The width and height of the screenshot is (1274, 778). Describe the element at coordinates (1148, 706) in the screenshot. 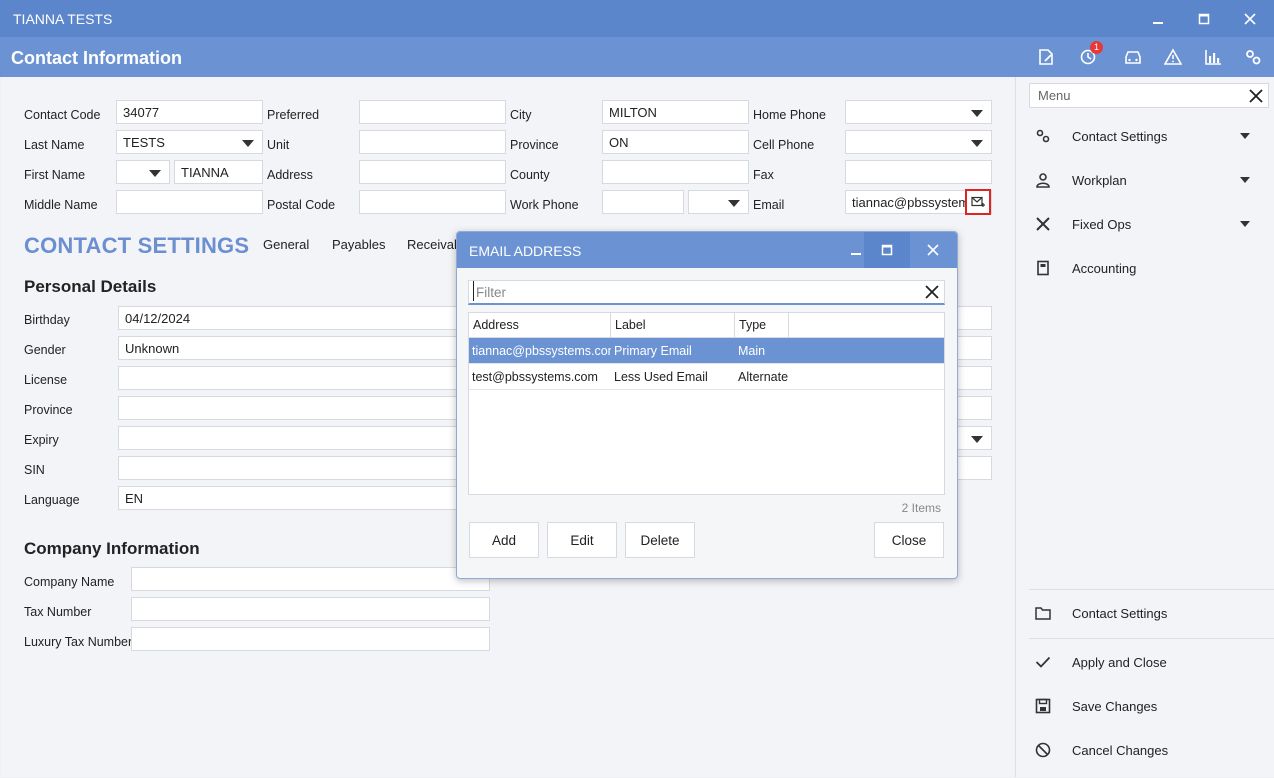

I see `save-changes-button: Save Changes` at that location.